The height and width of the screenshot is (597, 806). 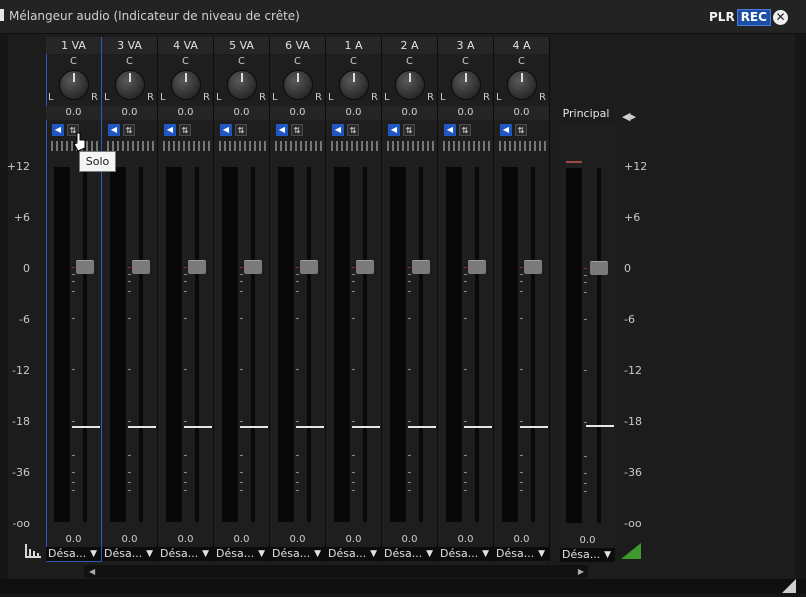 What do you see at coordinates (186, 299) in the screenshot?
I see `channel-strip: 4 VA C L R 0.0 ◀ ⇅ 0.0 Désa... ▼` at bounding box center [186, 299].